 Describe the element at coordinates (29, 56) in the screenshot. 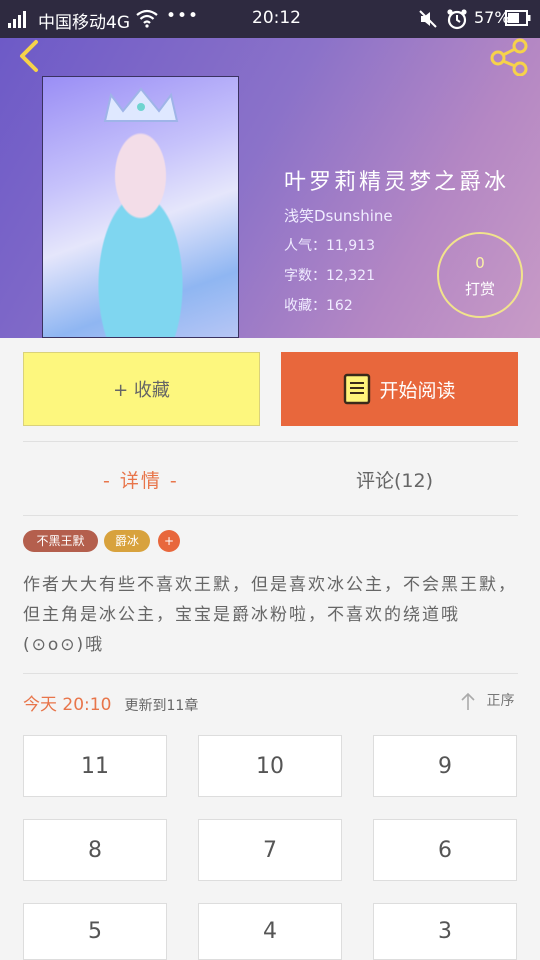

I see `back-icon` at that location.